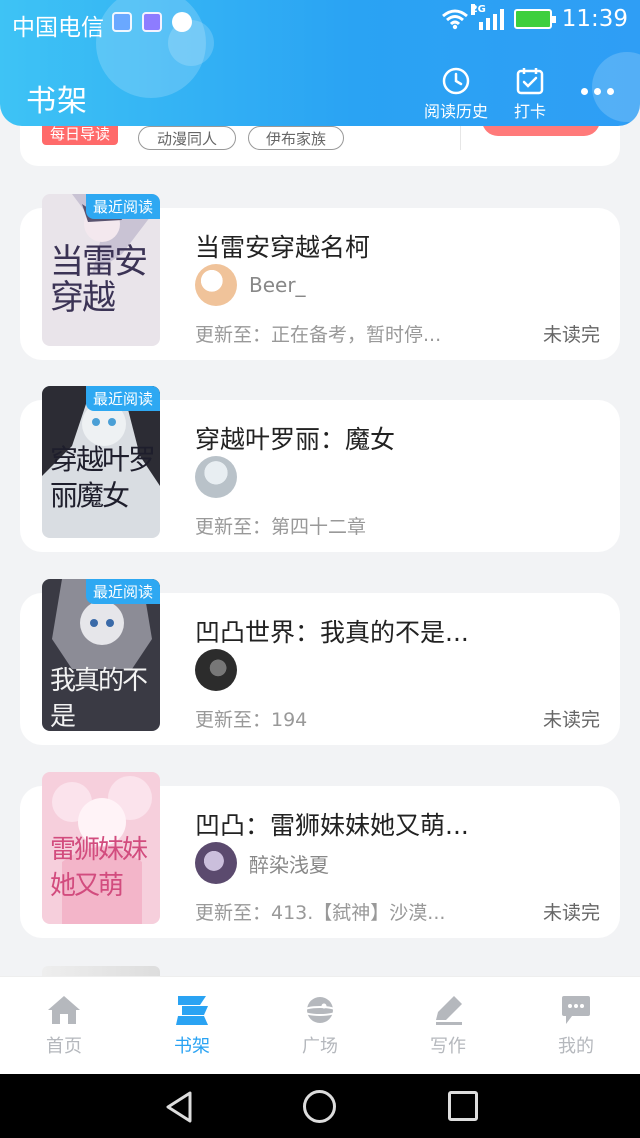 The height and width of the screenshot is (1138, 640). I want to click on author-row: 醉染浅夏, so click(262, 863).